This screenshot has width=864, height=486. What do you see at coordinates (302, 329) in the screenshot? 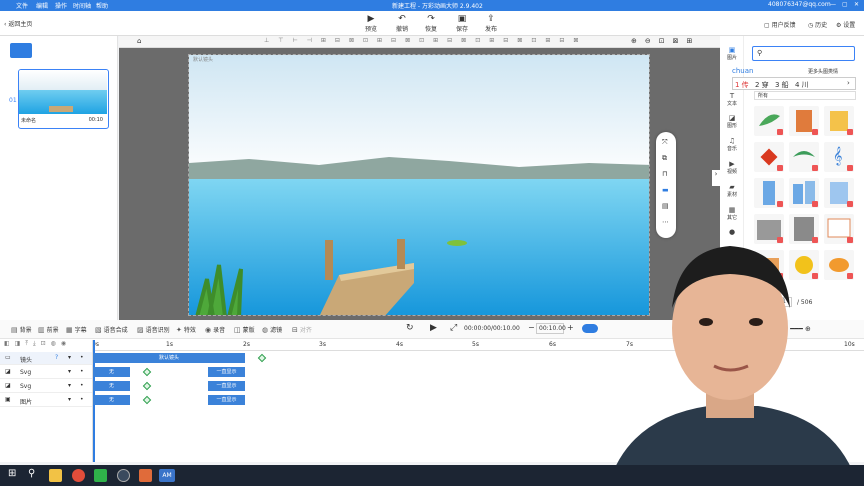
I see `align-button: ⊟ 对齐` at bounding box center [302, 329].